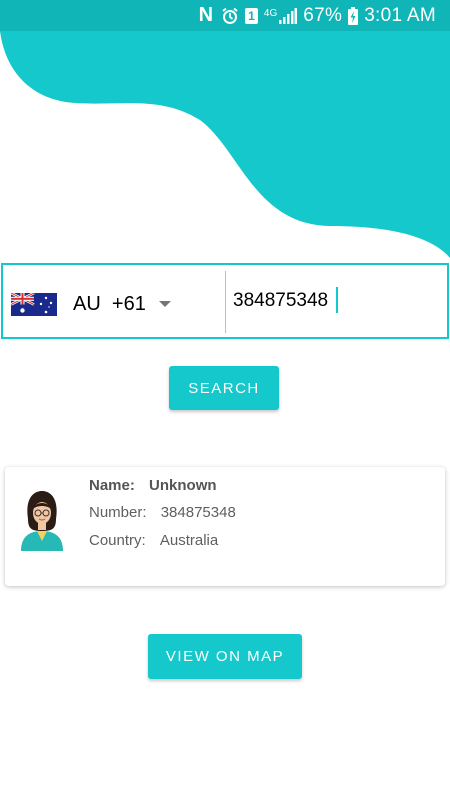  What do you see at coordinates (34, 304) in the screenshot?
I see `australia-flag-icon` at bounding box center [34, 304].